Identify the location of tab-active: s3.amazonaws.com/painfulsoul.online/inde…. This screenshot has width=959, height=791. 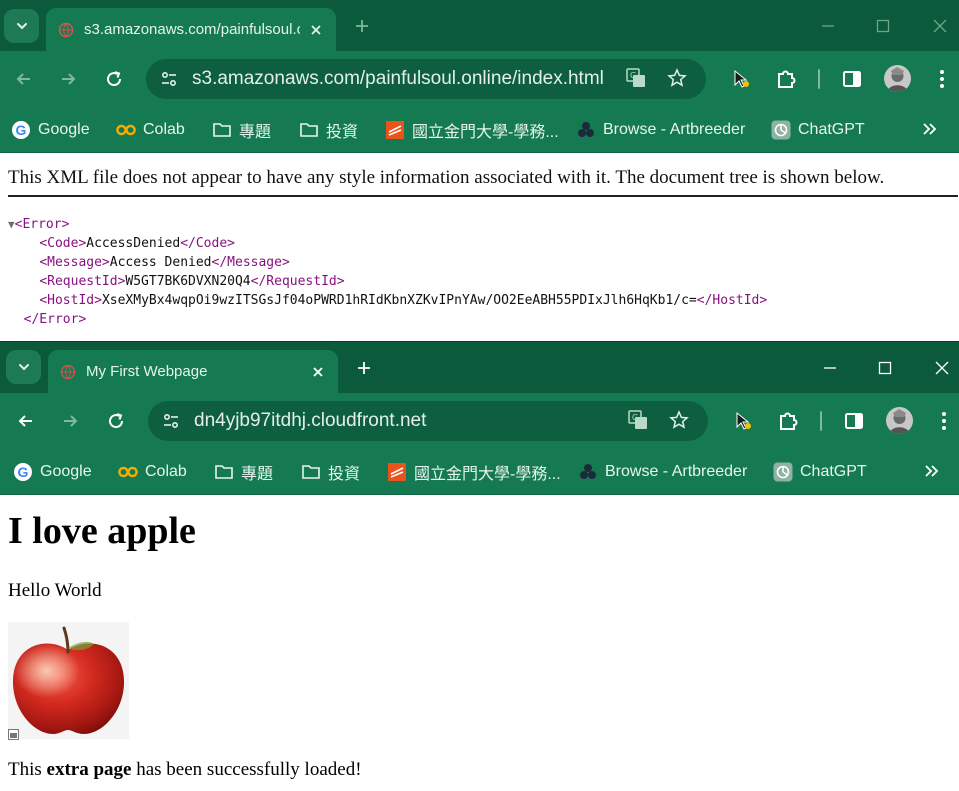
(191, 29).